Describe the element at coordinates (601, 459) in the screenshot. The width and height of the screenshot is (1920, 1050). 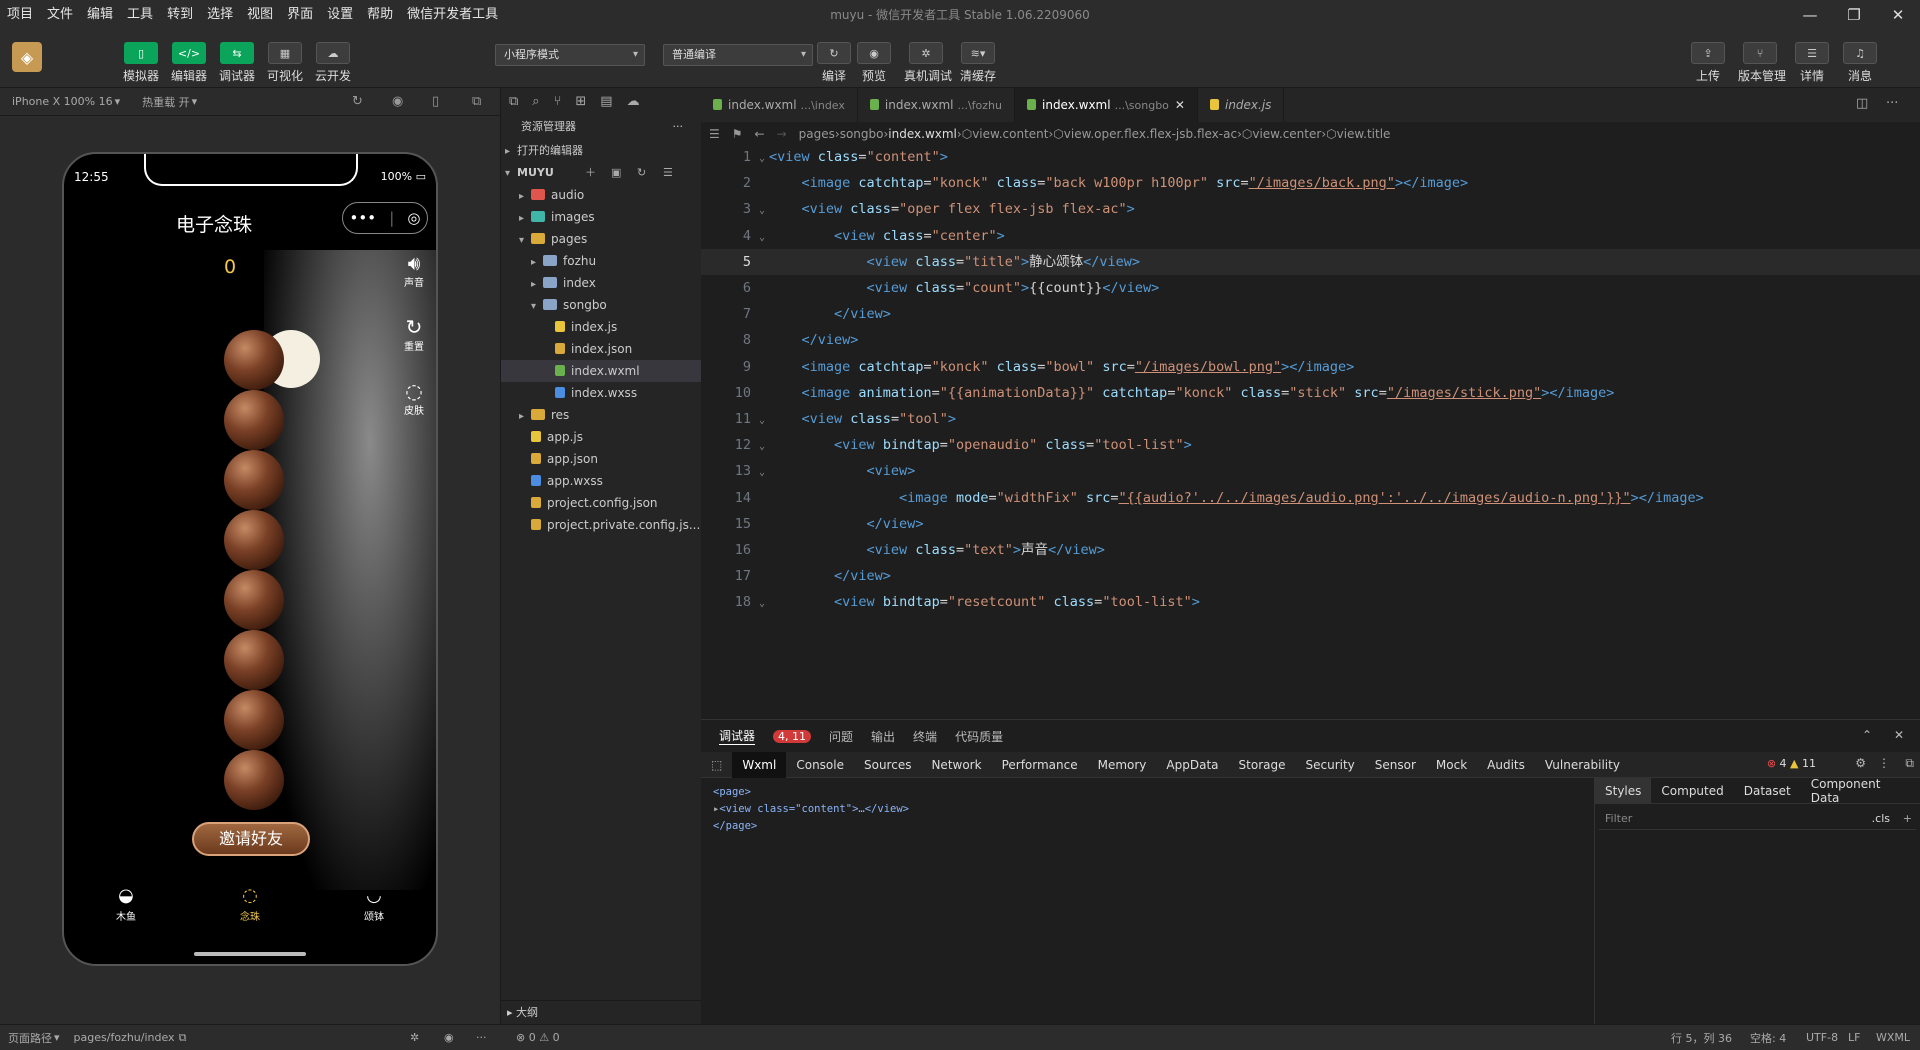
I see `file-tree-item: app.json` at that location.